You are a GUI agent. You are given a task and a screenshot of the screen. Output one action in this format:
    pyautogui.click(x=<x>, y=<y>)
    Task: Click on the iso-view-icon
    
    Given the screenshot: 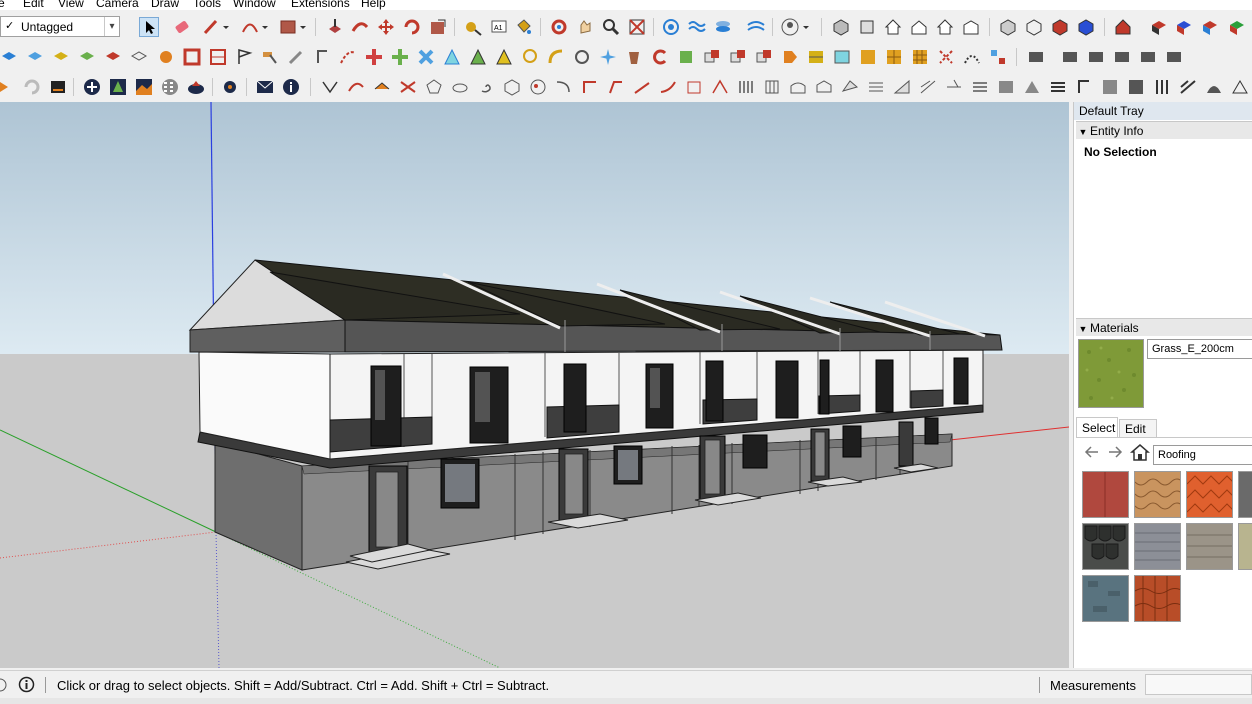 What is the action you would take?
    pyautogui.click(x=841, y=27)
    